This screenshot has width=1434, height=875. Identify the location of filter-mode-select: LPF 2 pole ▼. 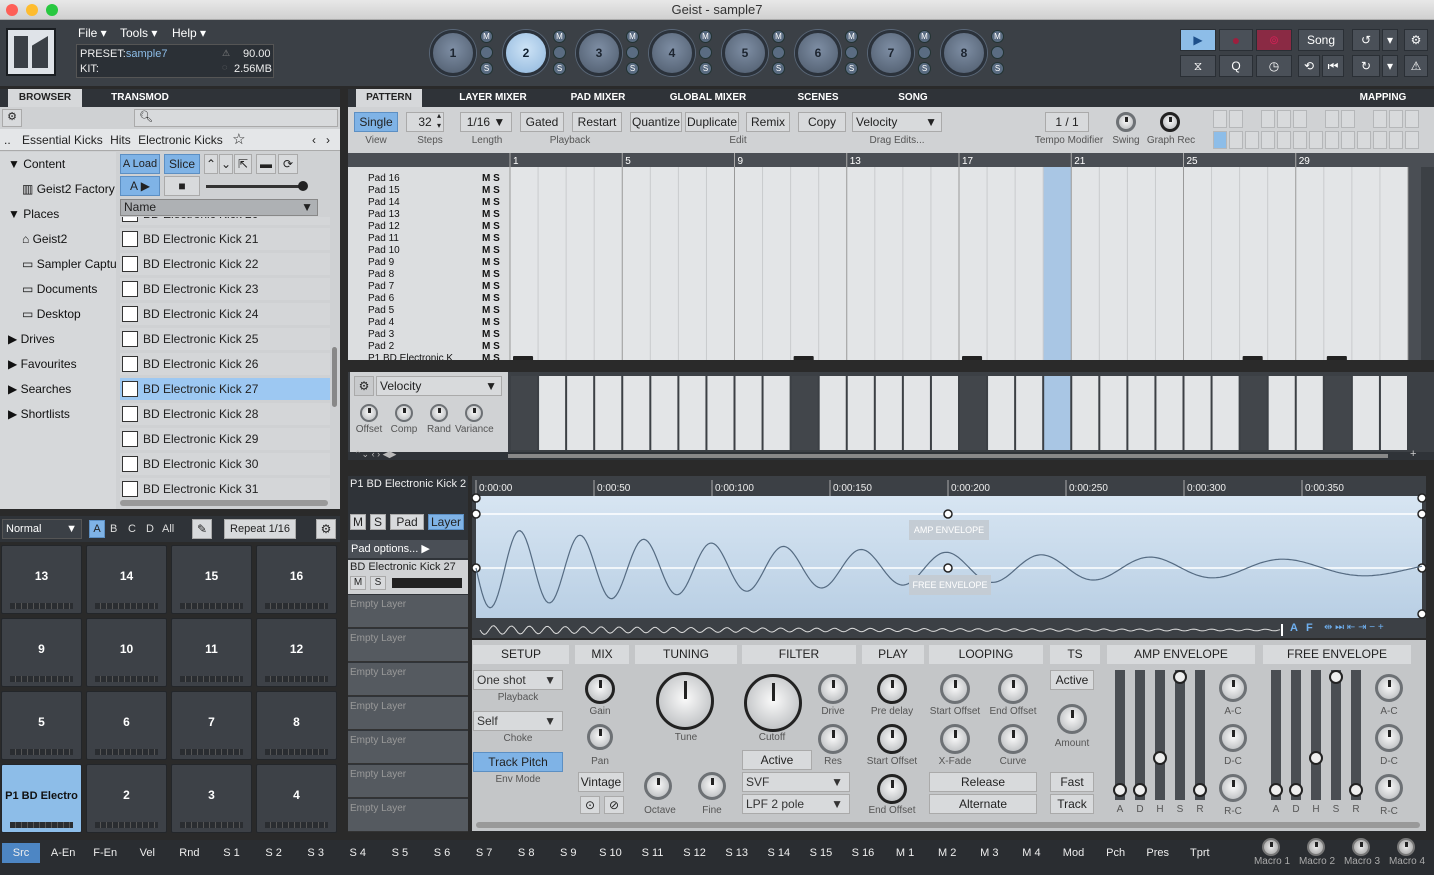
(796, 804).